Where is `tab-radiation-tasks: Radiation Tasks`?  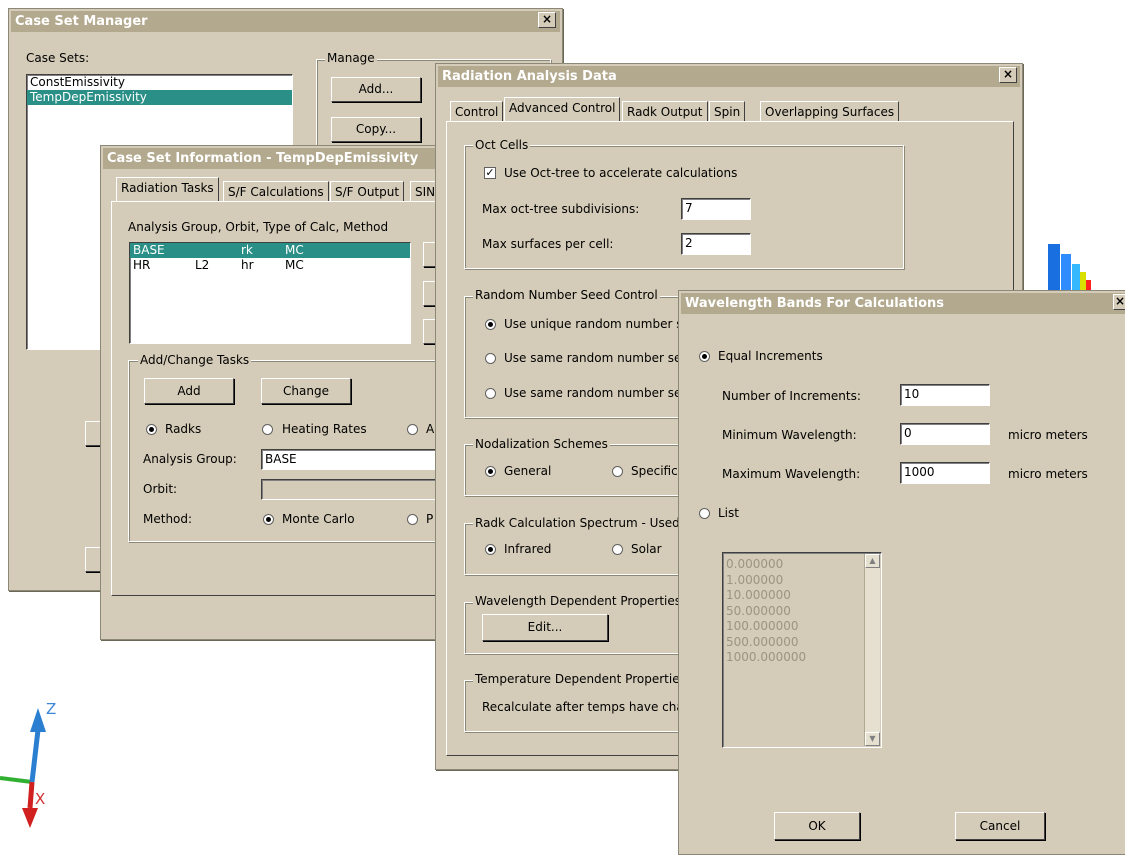
tab-radiation-tasks: Radiation Tasks is located at coordinates (167, 189).